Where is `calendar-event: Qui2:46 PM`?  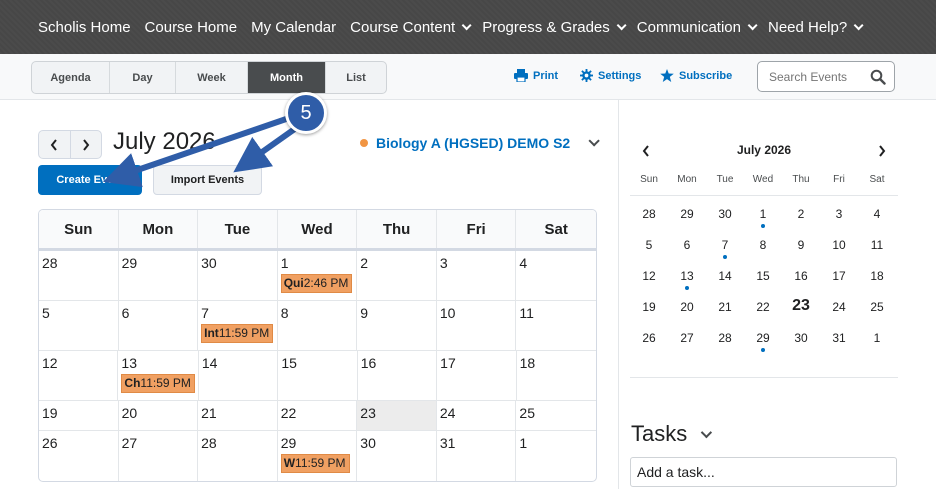
calendar-event: Qui2:46 PM is located at coordinates (316, 283).